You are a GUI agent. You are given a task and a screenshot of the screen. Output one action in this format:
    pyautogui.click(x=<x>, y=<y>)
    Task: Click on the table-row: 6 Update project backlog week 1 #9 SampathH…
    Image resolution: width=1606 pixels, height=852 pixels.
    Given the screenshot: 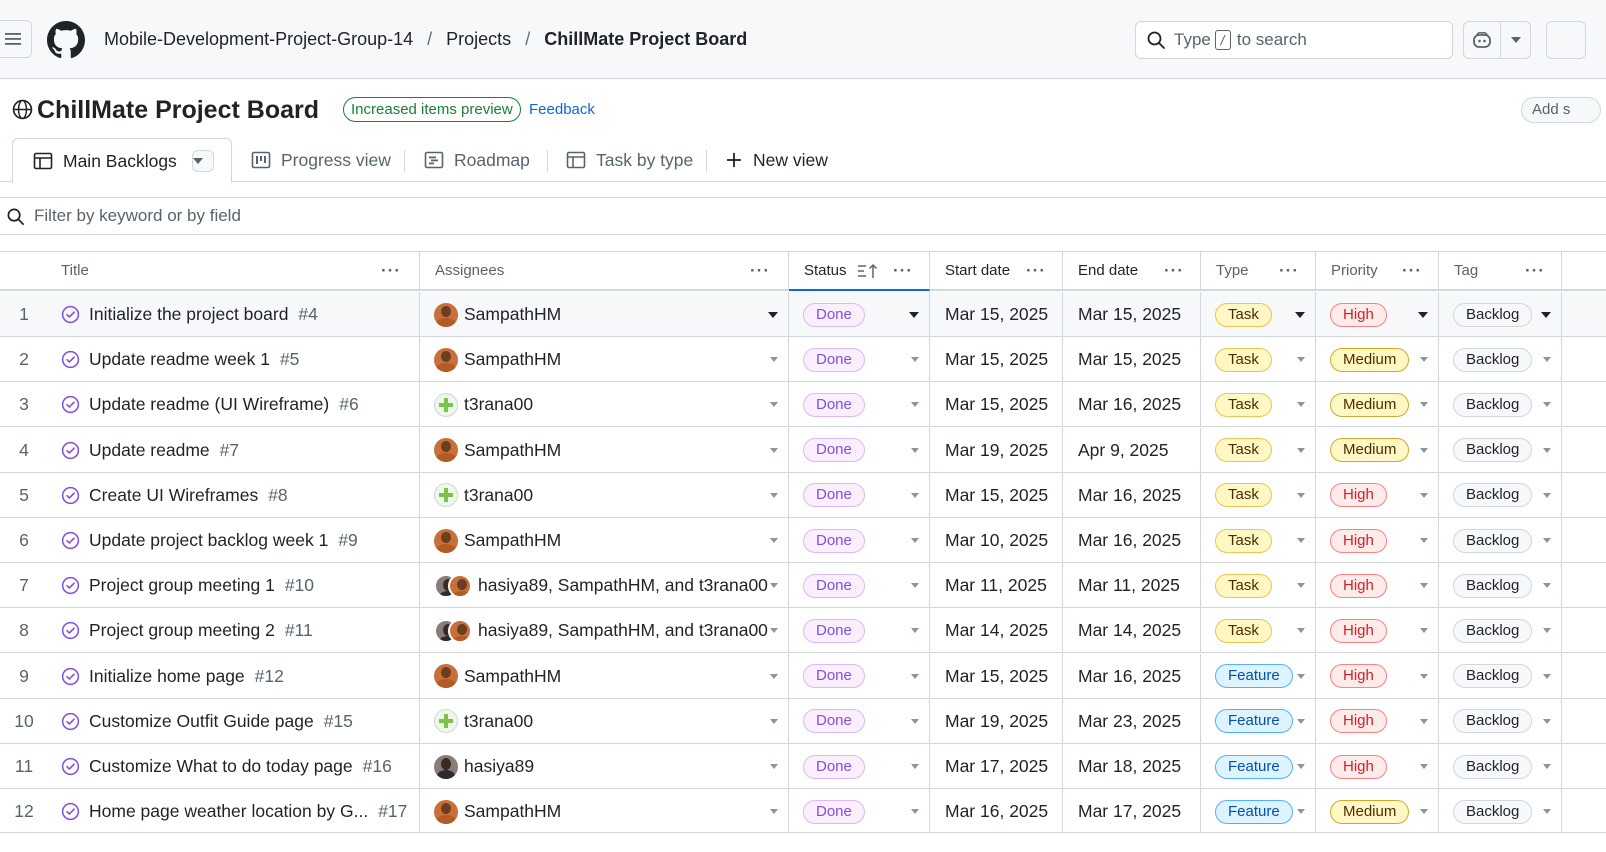 What is the action you would take?
    pyautogui.click(x=803, y=540)
    